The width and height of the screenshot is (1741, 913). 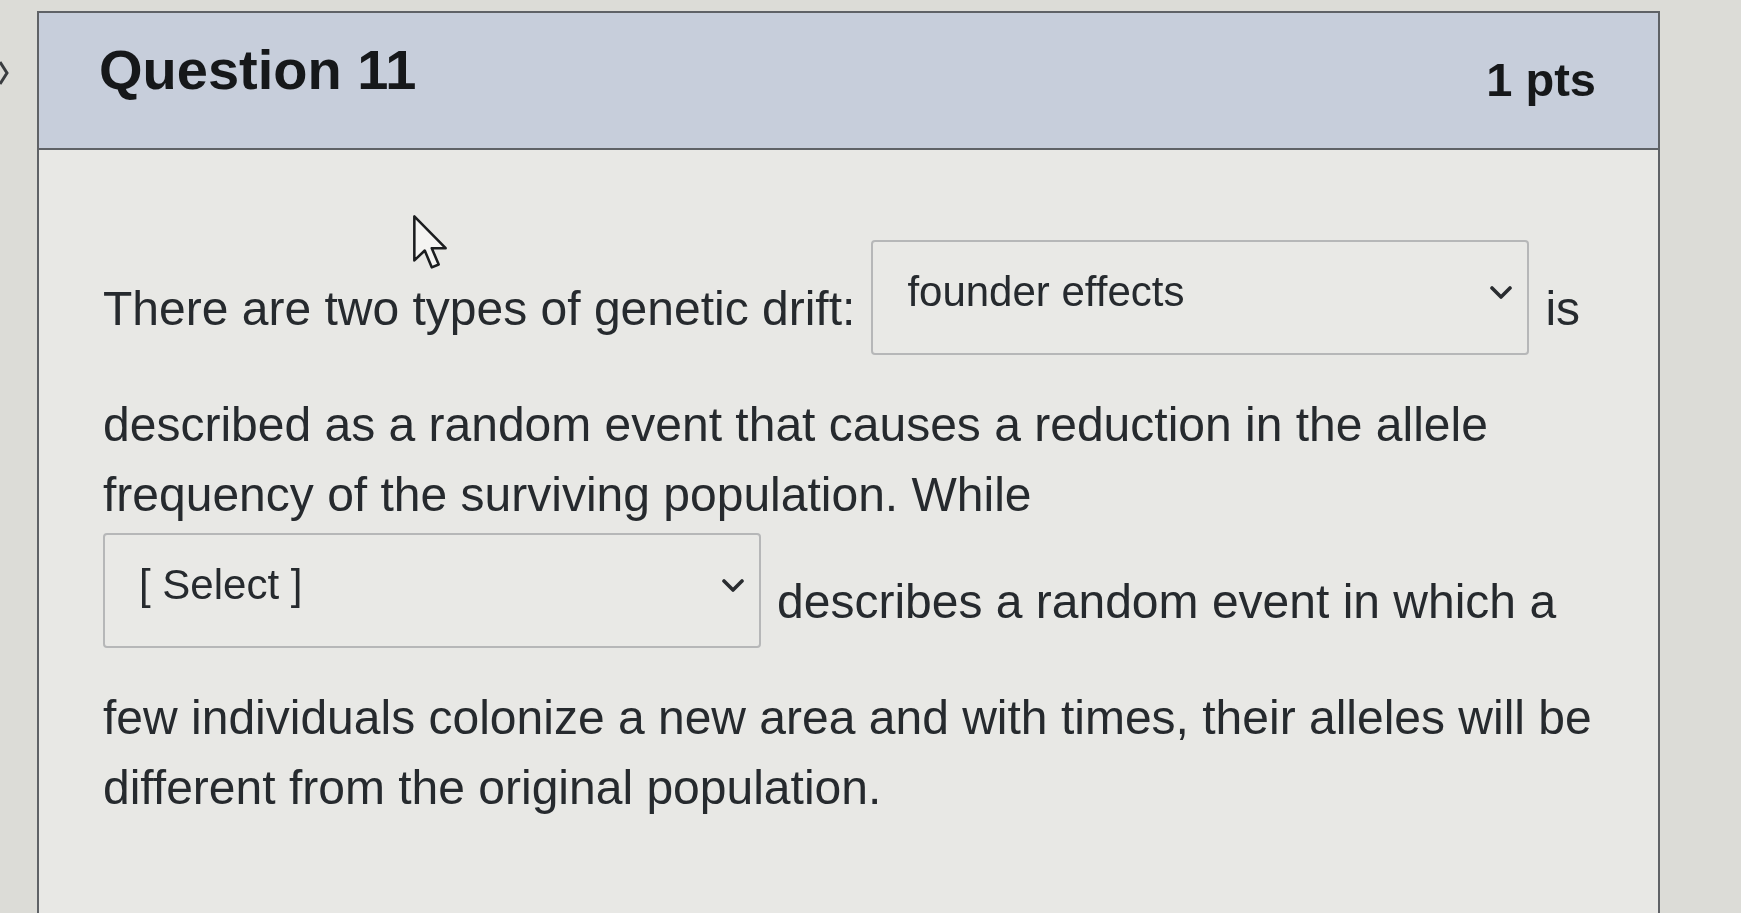 I want to click on question-text: is, so click(x=1563, y=308).